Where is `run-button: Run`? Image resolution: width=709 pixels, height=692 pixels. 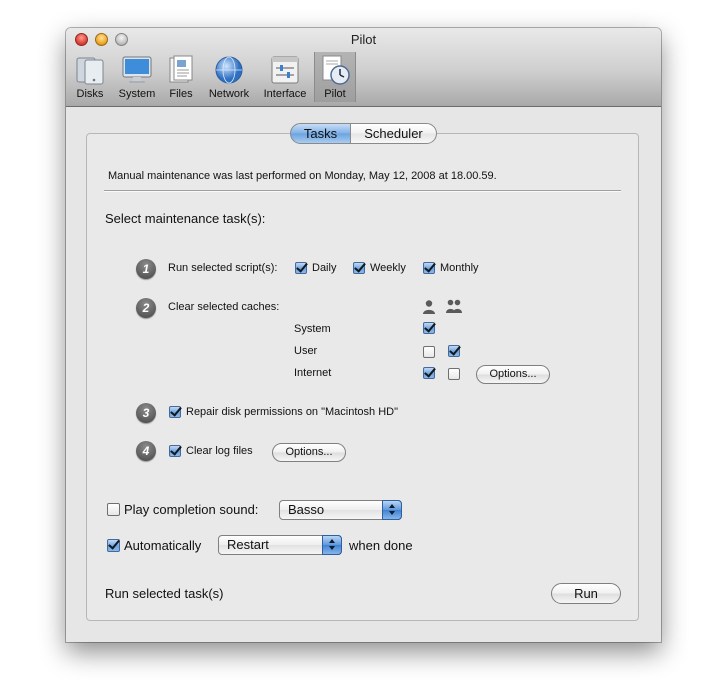 run-button: Run is located at coordinates (586, 593).